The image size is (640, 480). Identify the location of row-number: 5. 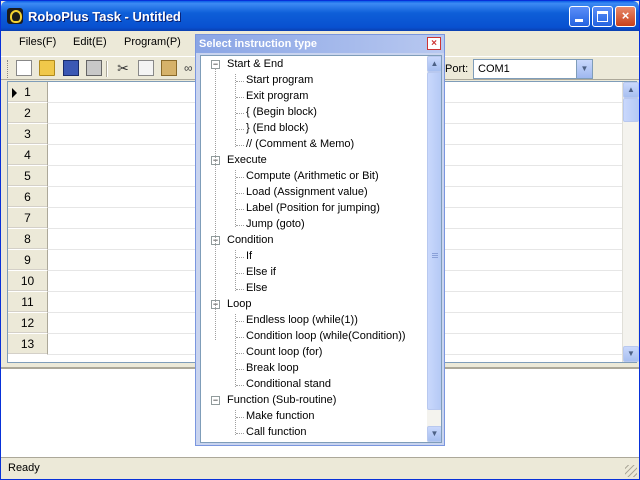
(27, 176).